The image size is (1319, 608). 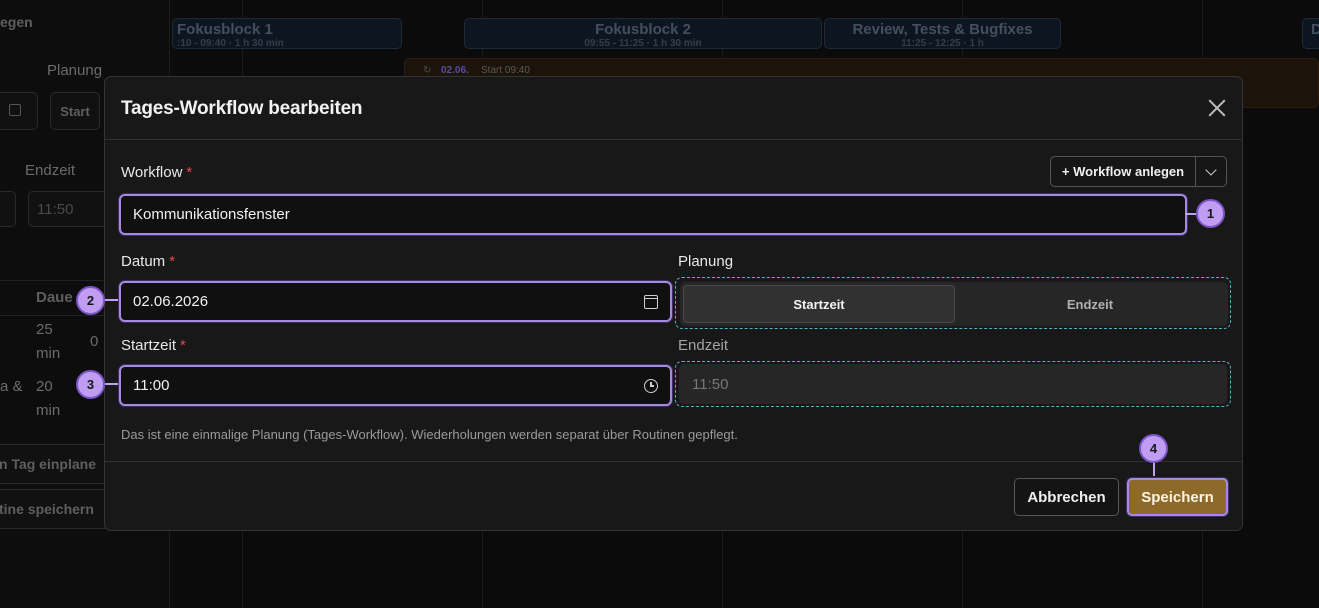 What do you see at coordinates (1315, 29) in the screenshot?
I see `timeline-block-title: D` at bounding box center [1315, 29].